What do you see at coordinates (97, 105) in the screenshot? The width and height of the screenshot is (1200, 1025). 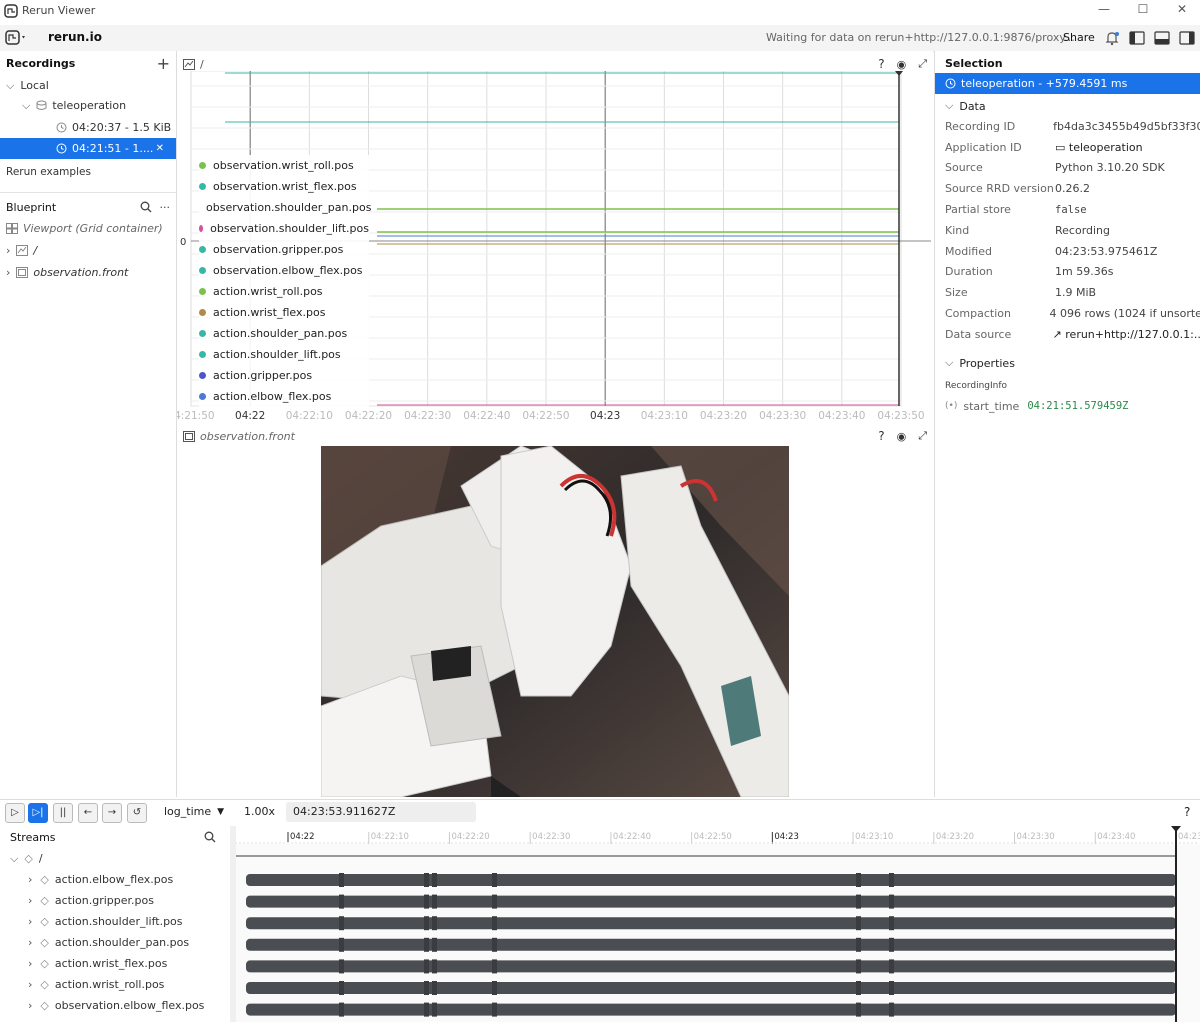 I see `tree-app-teleoperation: ⌵ teleoperation` at bounding box center [97, 105].